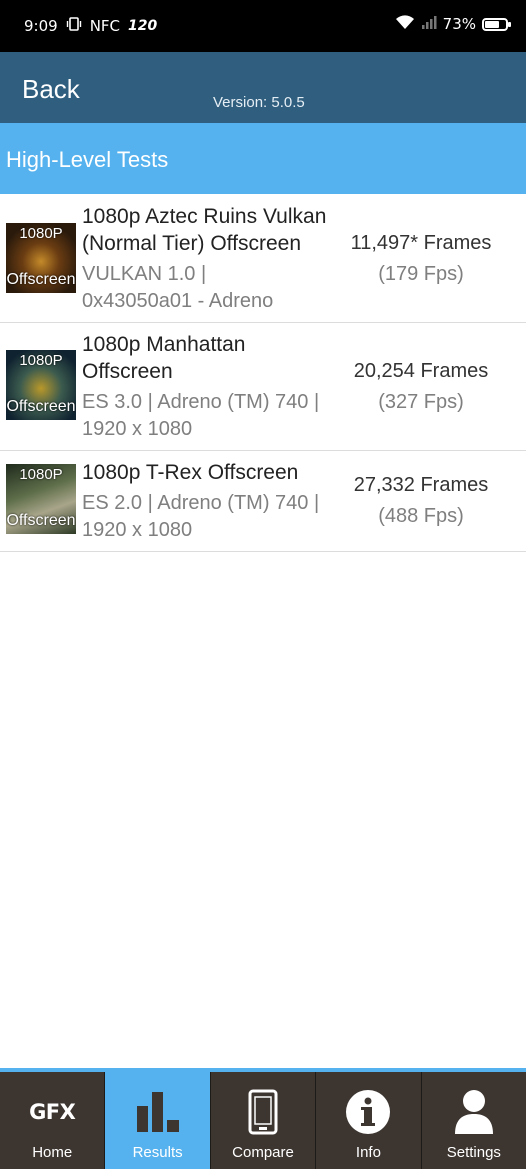 This screenshot has width=526, height=1169. I want to click on status-left: 9:09 NFC 120, so click(90, 26).